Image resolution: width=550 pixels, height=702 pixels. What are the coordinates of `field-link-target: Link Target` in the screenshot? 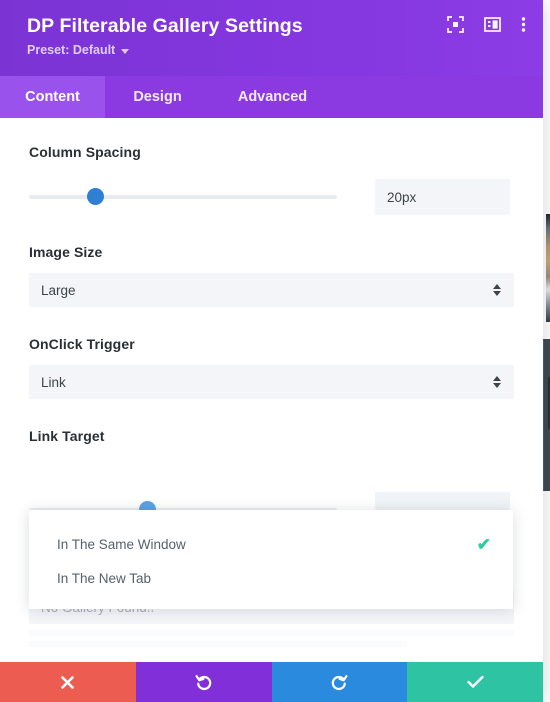 It's located at (271, 421).